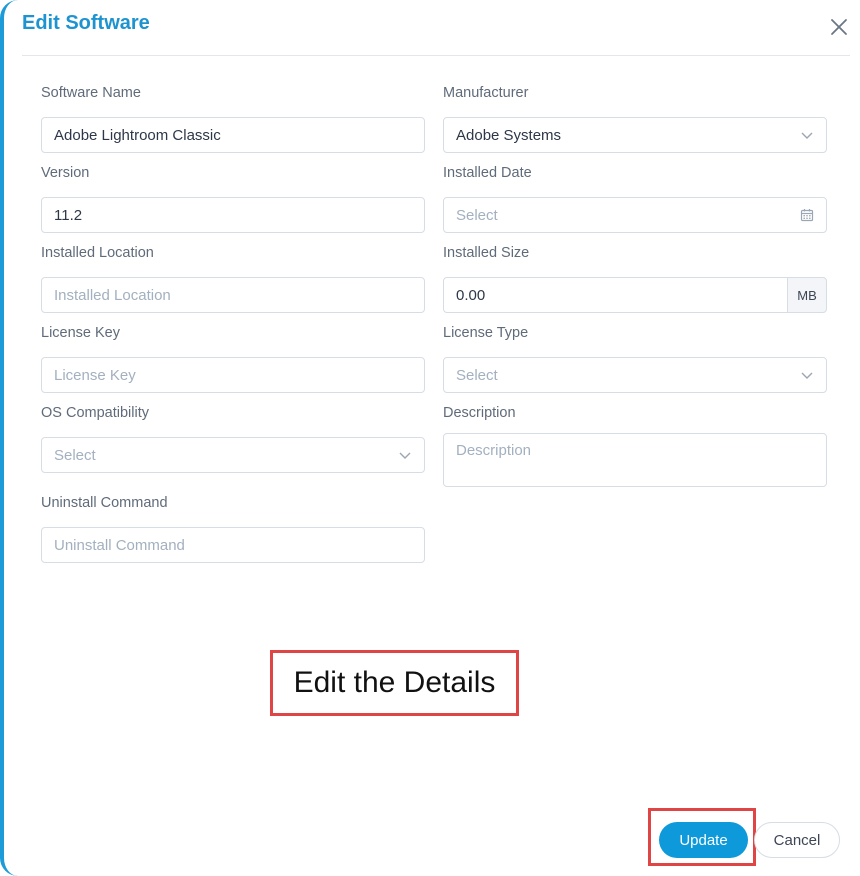  I want to click on installed-date-placeholder: Select, so click(477, 215).